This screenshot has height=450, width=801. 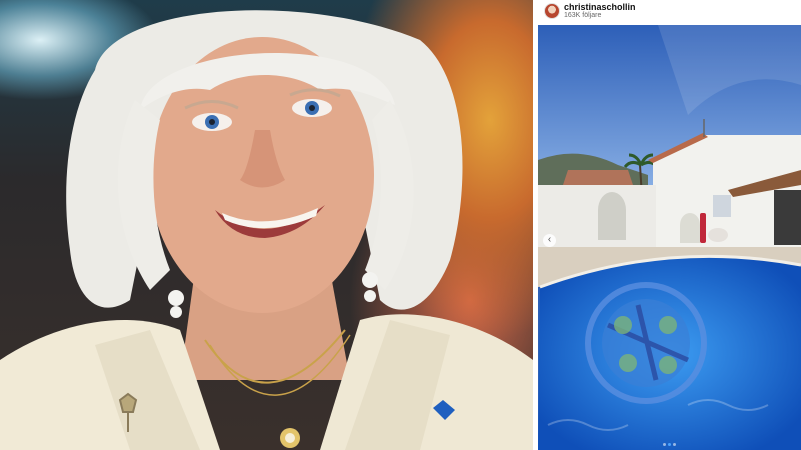 I want to click on carousel-prev-icon: ‹, so click(x=549, y=240).